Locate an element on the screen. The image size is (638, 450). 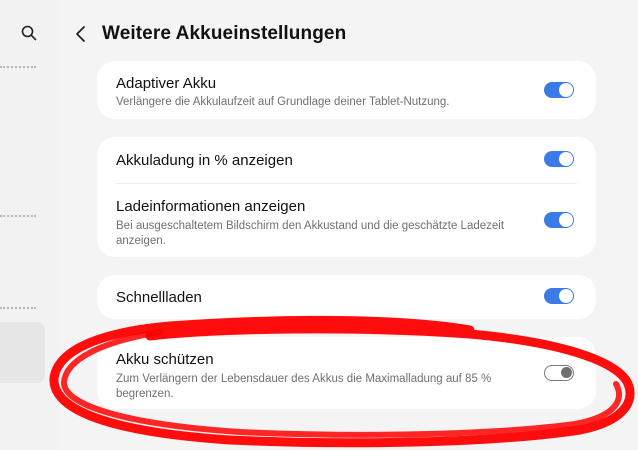
adaptive-toggle is located at coordinates (559, 90).